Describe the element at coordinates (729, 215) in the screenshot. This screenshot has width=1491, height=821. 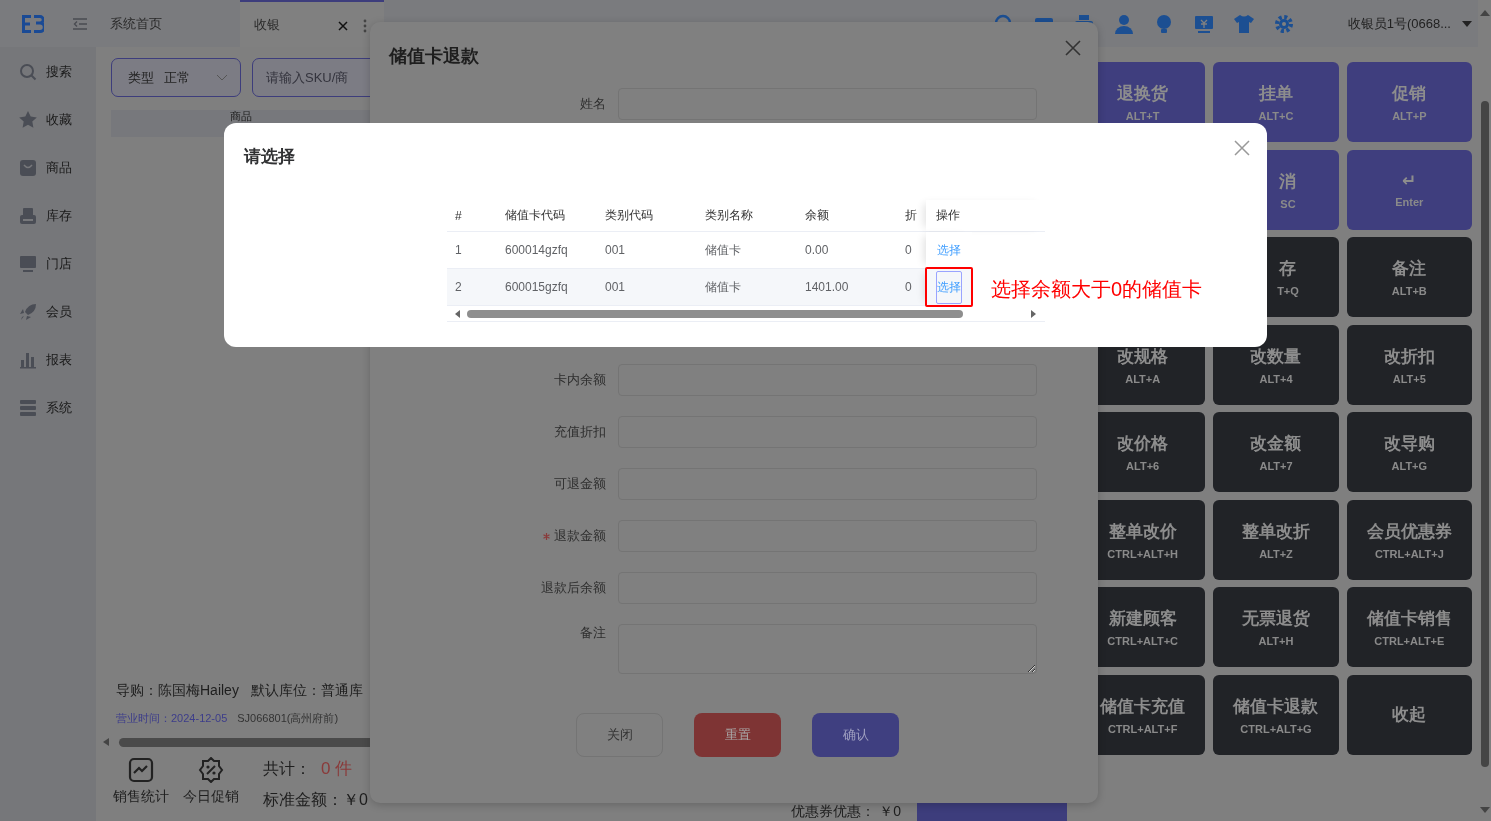
I see `column-header: 类别名称` at that location.